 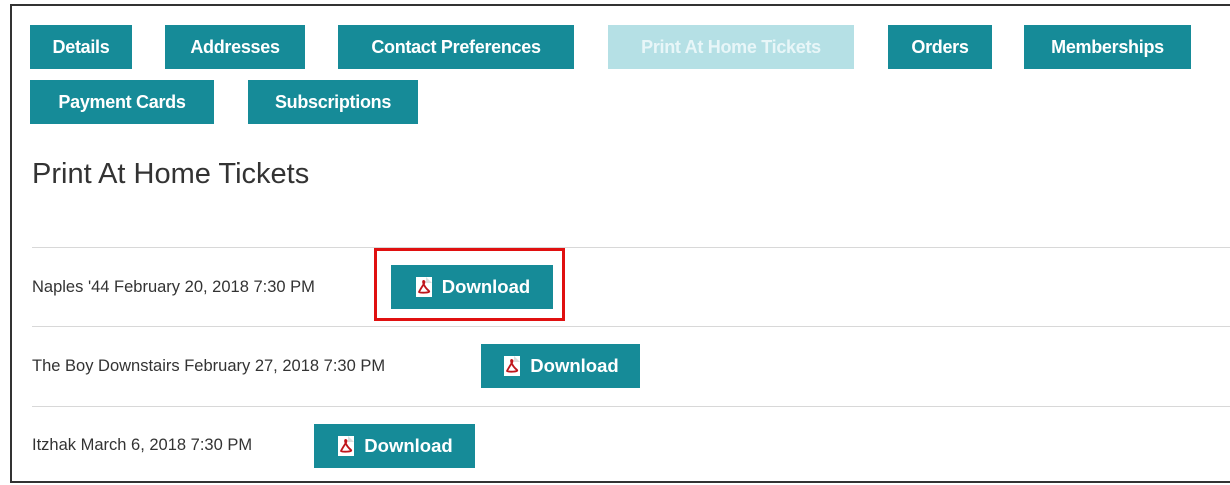 What do you see at coordinates (731, 47) in the screenshot?
I see `tab-print-at-home-tickets: Print At Home Tickets` at bounding box center [731, 47].